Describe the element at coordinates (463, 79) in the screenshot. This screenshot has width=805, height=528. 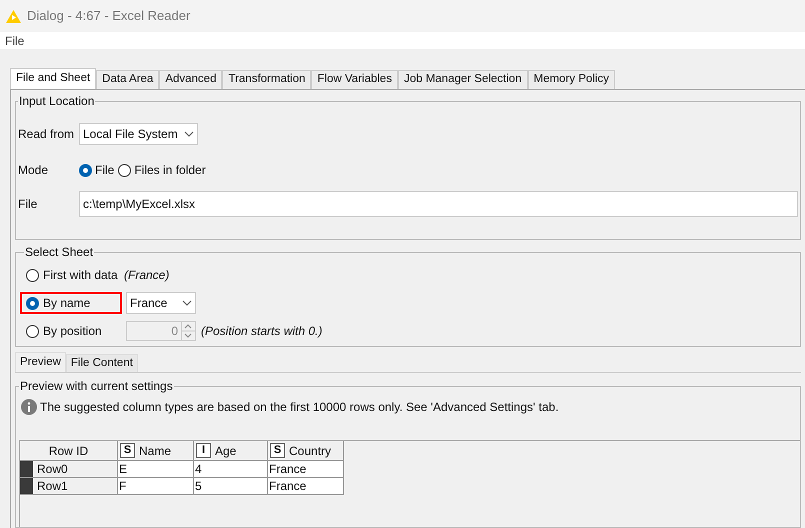
I see `tab: Job Manager Selection` at that location.